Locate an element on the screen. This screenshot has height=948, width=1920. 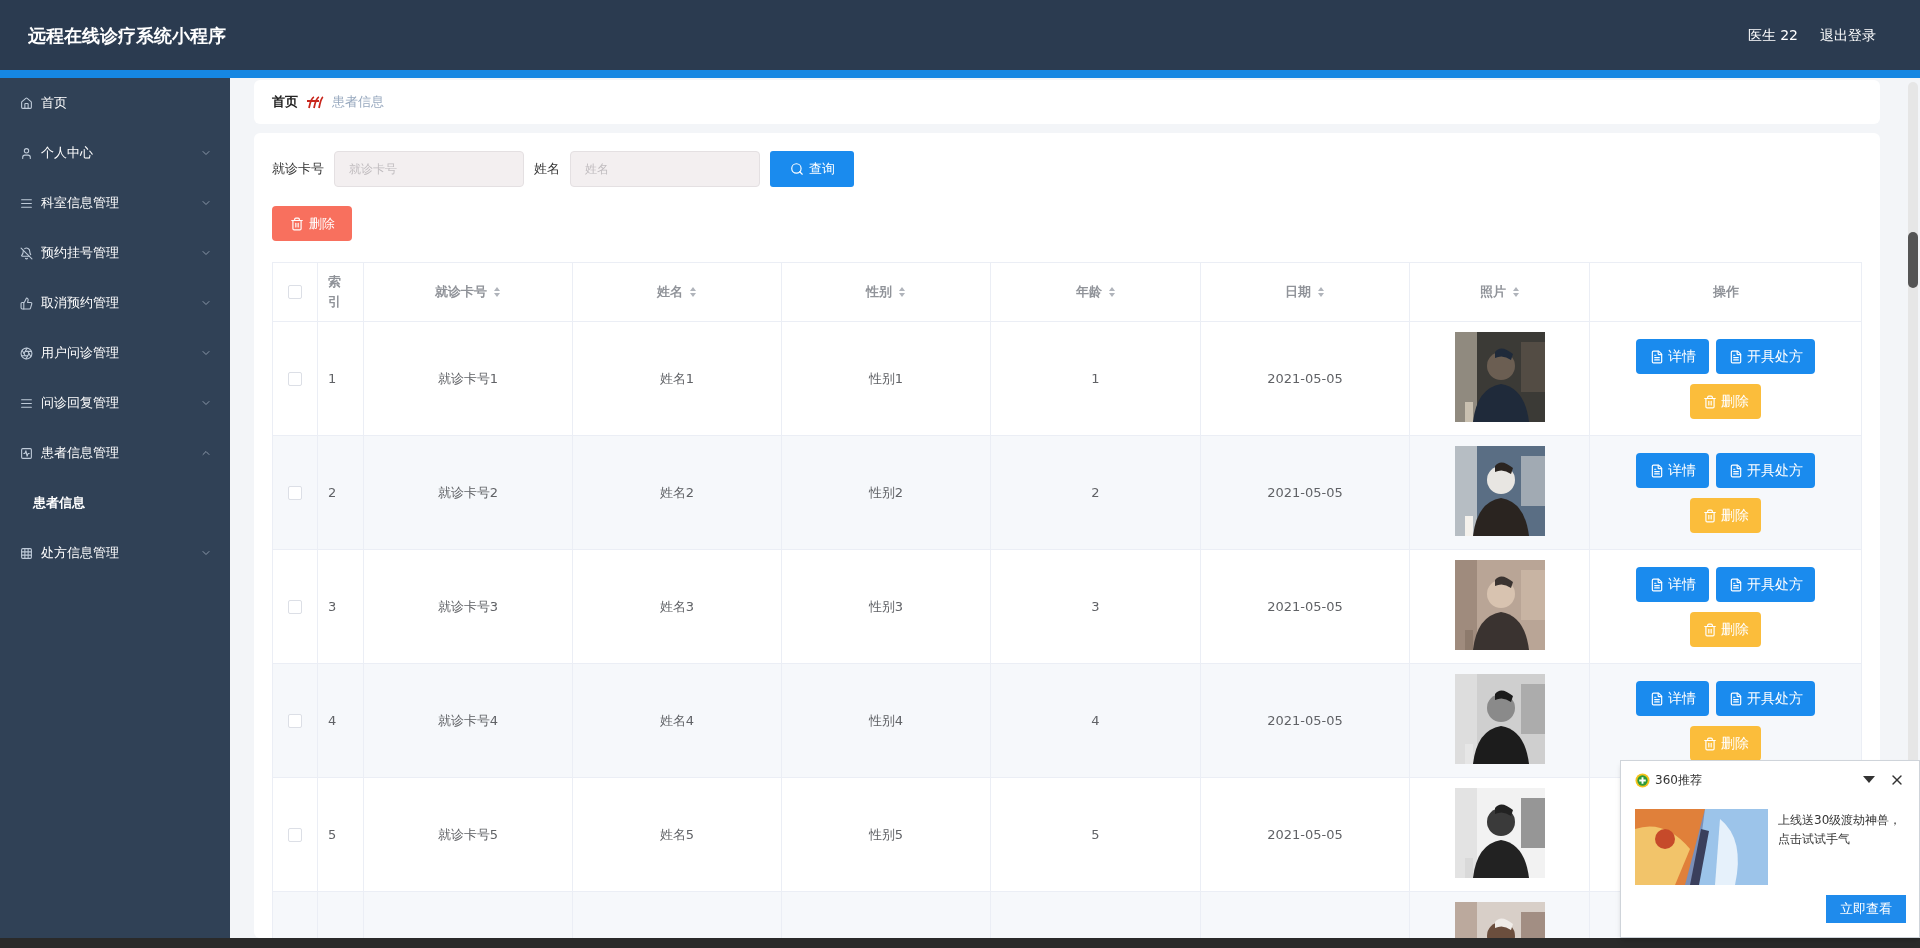
field-label: 就诊卡号 is located at coordinates (298, 169).